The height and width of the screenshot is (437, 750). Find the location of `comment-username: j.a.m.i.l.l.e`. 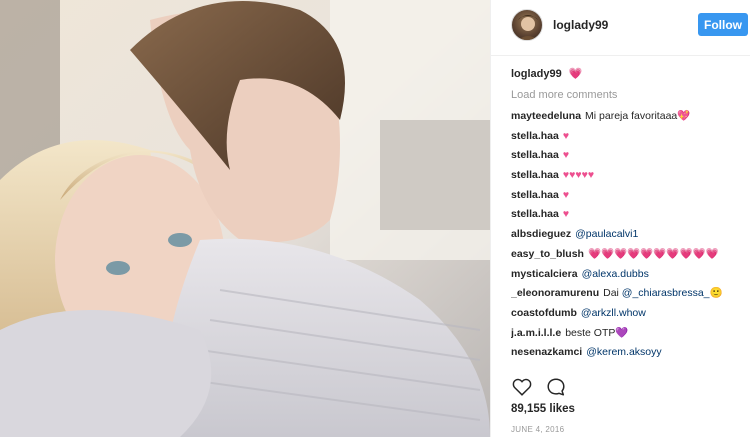

comment-username: j.a.m.i.l.l.e is located at coordinates (536, 333).